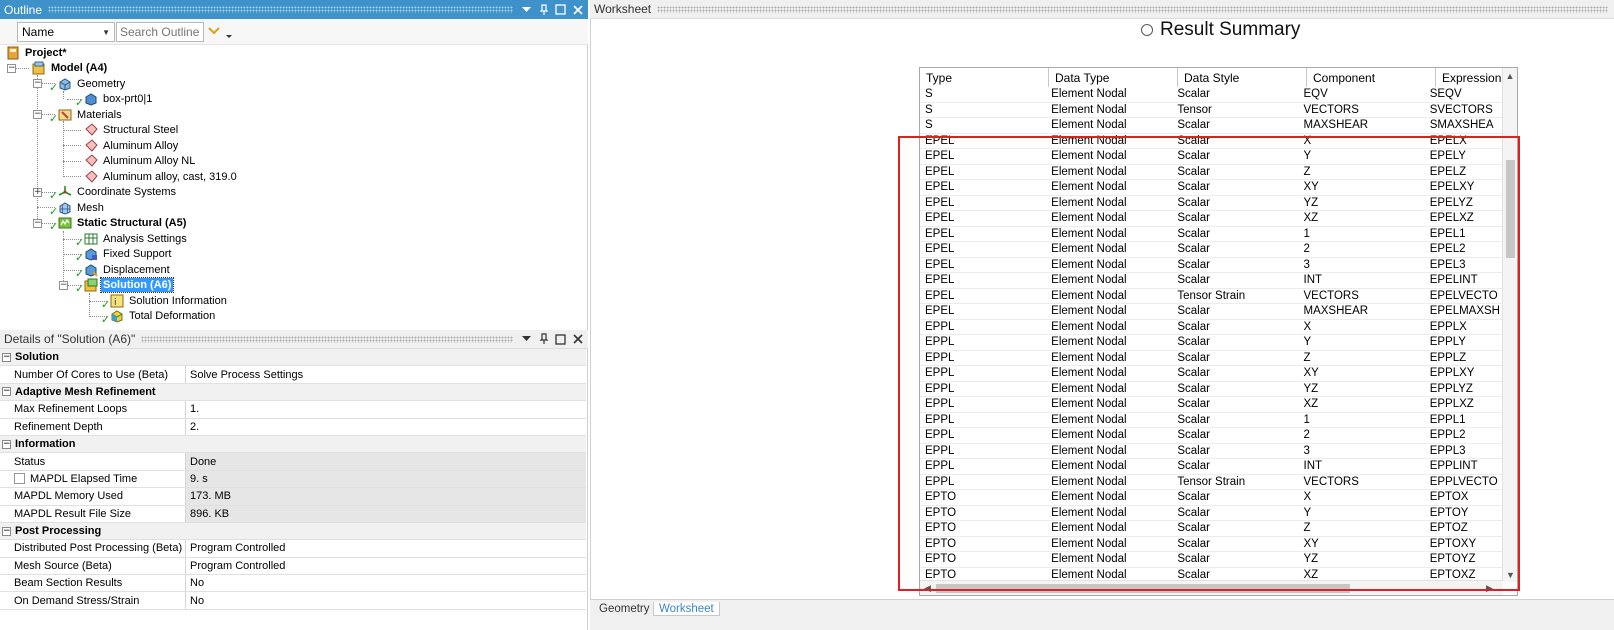 This screenshot has height=630, width=1614. What do you see at coordinates (1211, 219) in the screenshot?
I see `table-row: EPEL Element Nodal Scalar XZ EPELXZ` at bounding box center [1211, 219].